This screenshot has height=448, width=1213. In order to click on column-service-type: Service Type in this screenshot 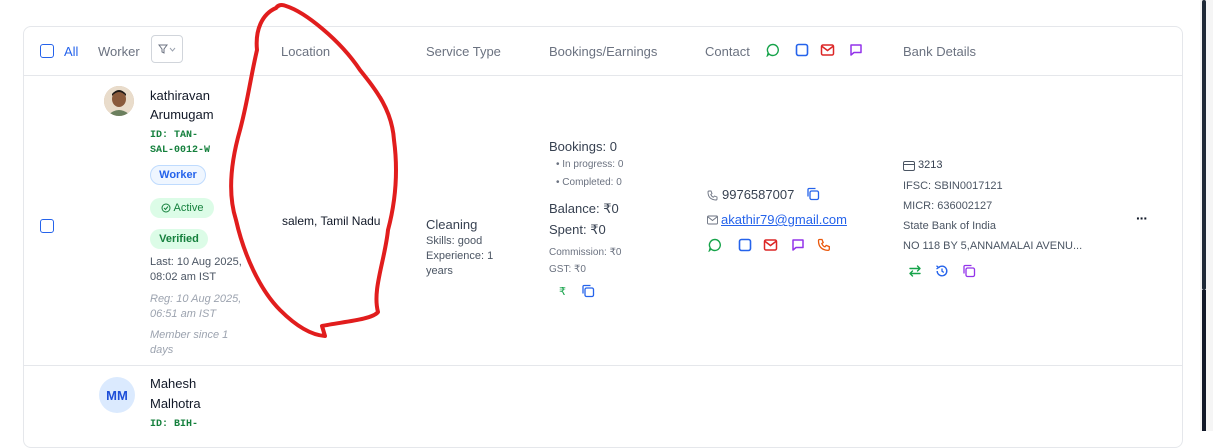, I will do `click(463, 51)`.